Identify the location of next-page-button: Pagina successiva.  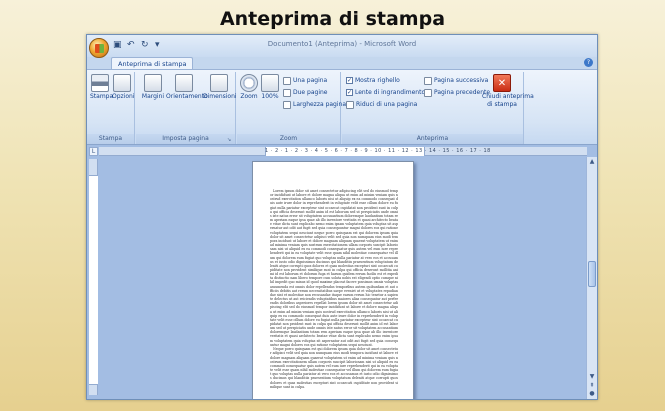
(456, 80).